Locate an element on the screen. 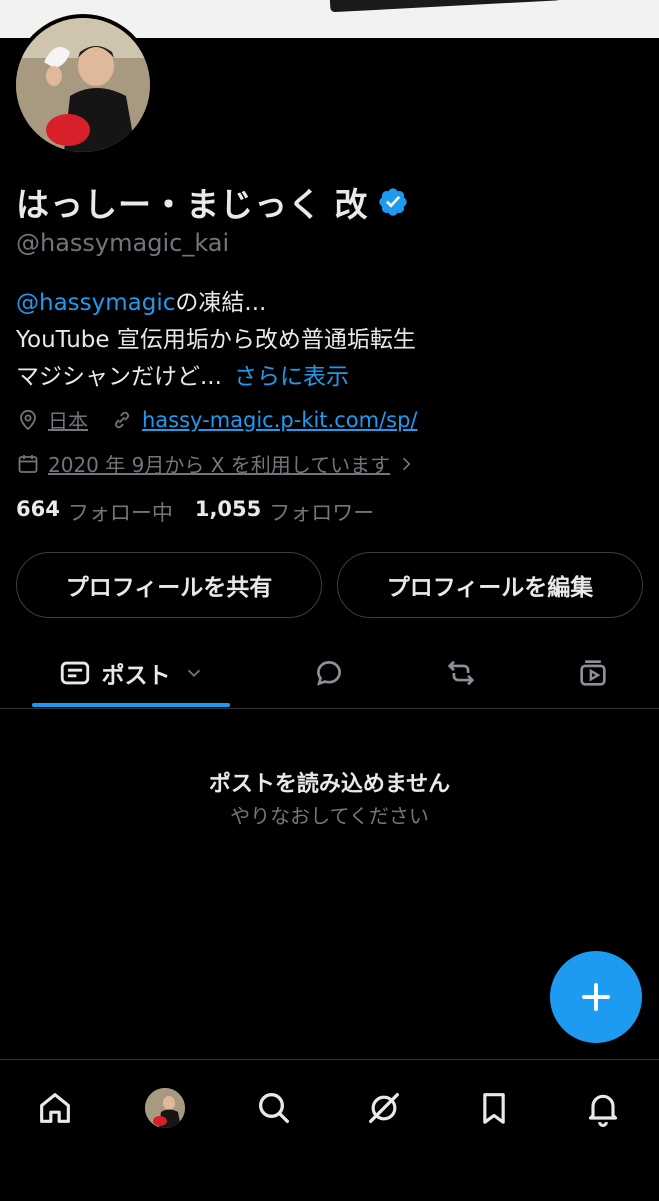 The image size is (659, 1201). nav-home is located at coordinates (55, 1108).